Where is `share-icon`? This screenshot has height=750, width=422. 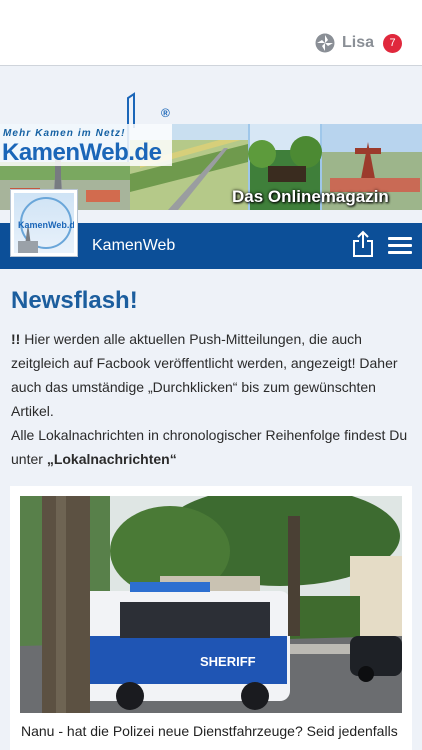
share-icon is located at coordinates (363, 244).